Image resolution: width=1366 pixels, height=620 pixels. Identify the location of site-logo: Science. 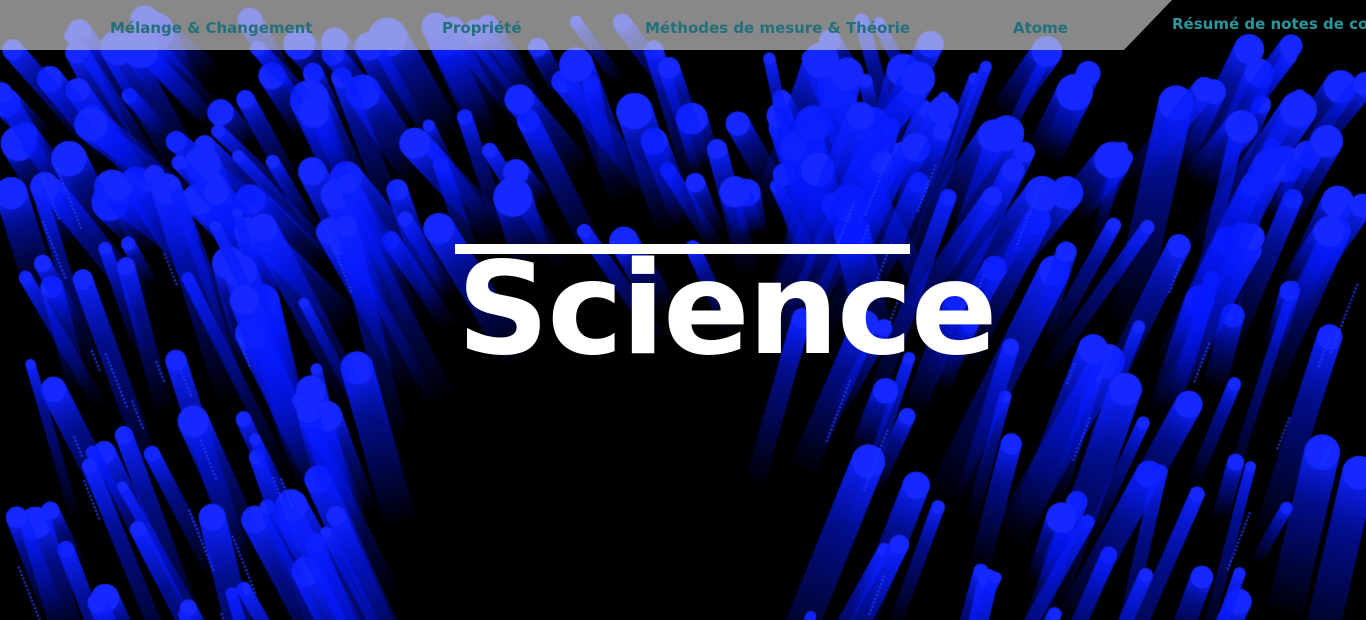
(726, 309).